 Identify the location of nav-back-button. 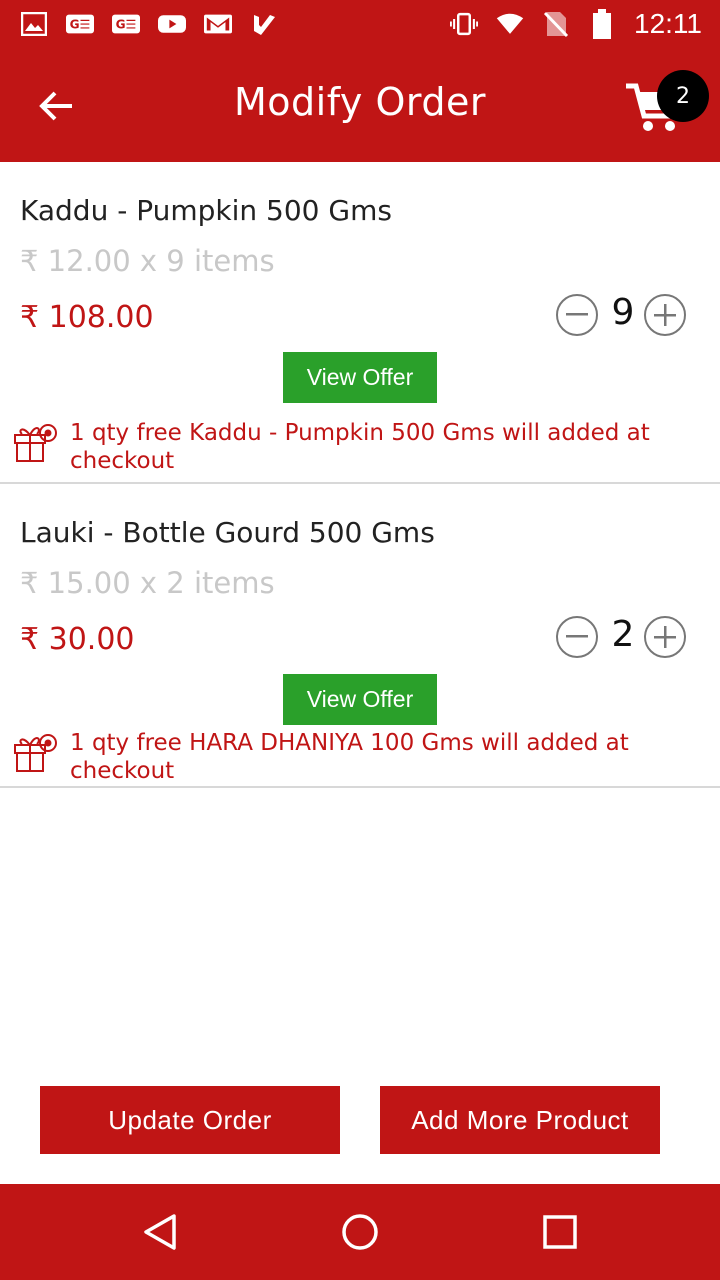
(160, 1232).